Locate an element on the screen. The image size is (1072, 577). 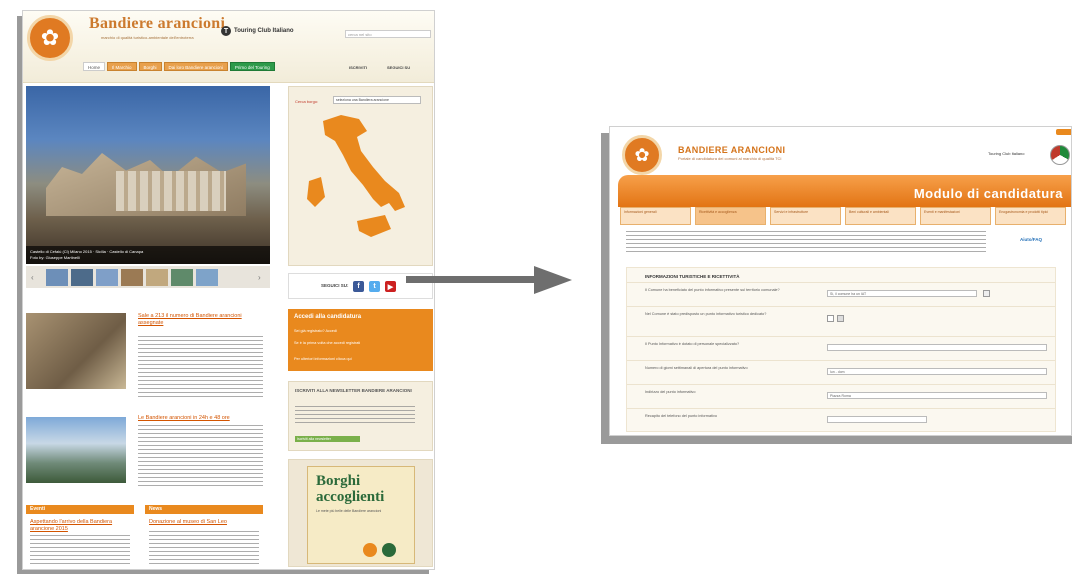
nav-marchio: Il Marchio is located at coordinates (122, 66).